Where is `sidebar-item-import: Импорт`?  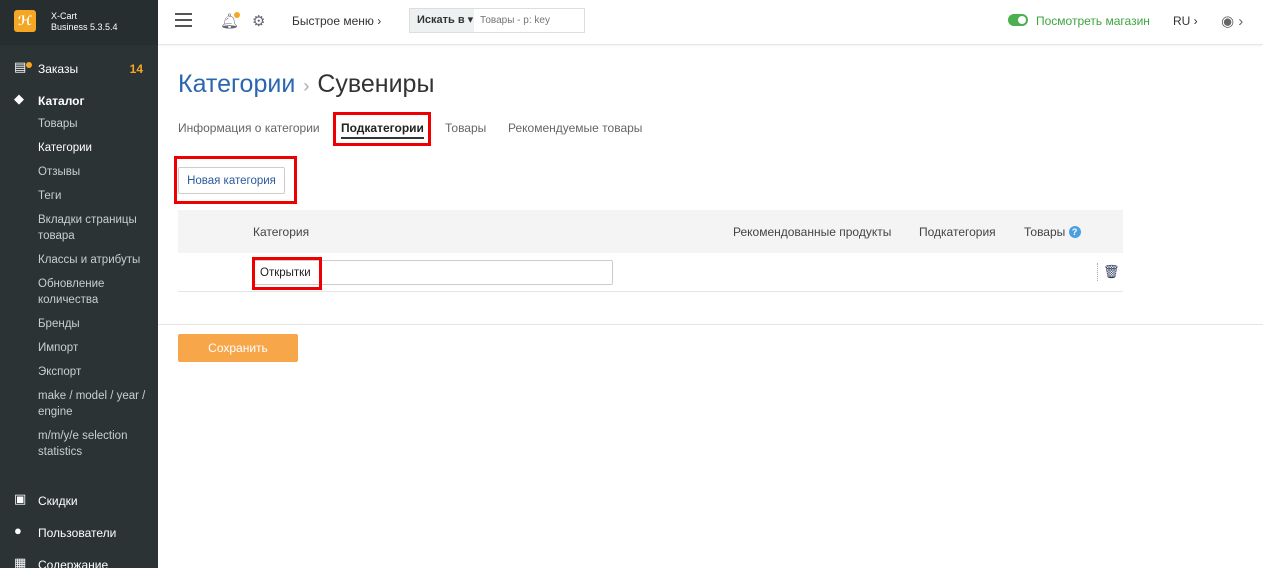
sidebar-item-import: Импорт is located at coordinates (98, 348).